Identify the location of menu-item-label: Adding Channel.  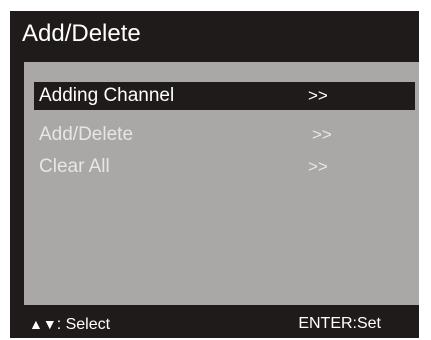
(107, 95).